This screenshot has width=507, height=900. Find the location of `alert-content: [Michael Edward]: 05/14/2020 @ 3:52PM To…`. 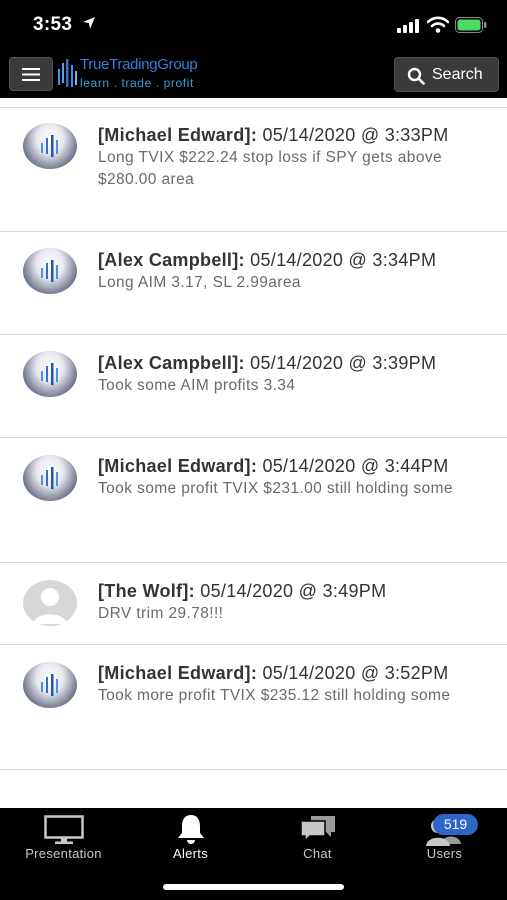

alert-content: [Michael Edward]: 05/14/2020 @ 3:52PM To… is located at coordinates (290, 684).